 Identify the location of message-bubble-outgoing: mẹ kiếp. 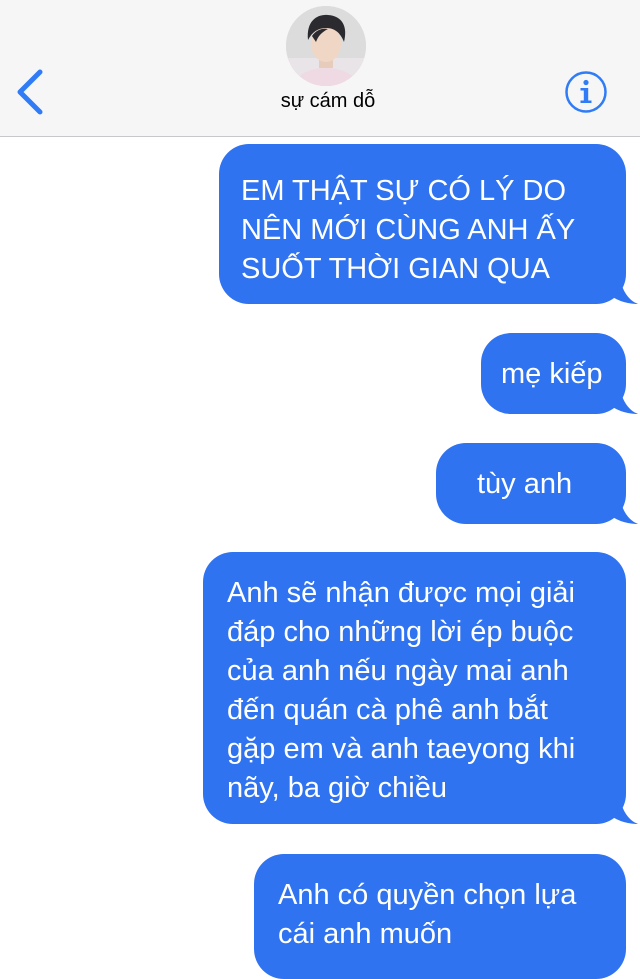
(559, 373).